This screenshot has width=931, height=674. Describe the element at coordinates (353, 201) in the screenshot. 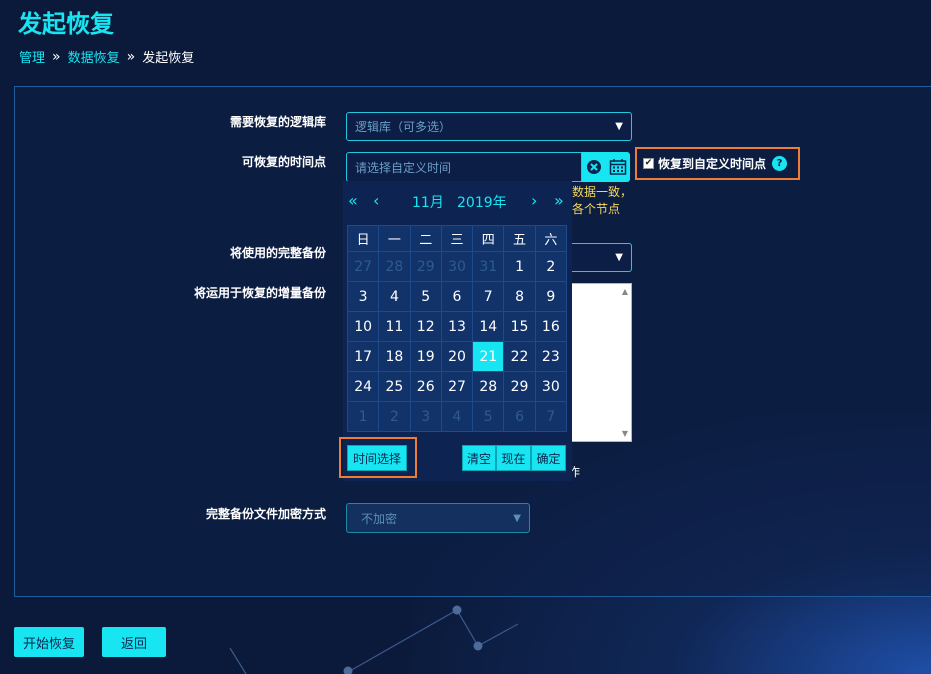

I see `double-left-icon: «` at that location.